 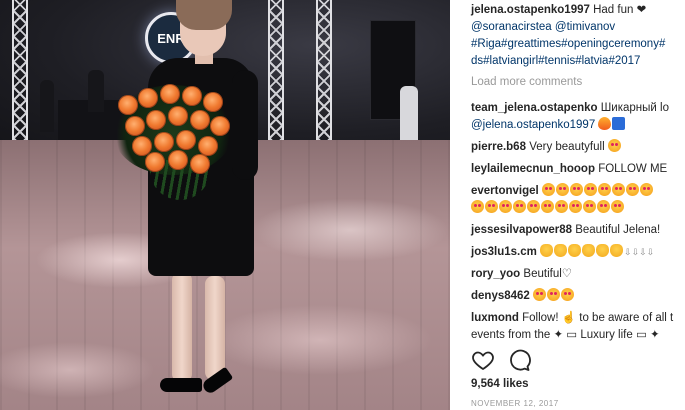 I want to click on comment-text: Шикарный lo, so click(x=634, y=108).